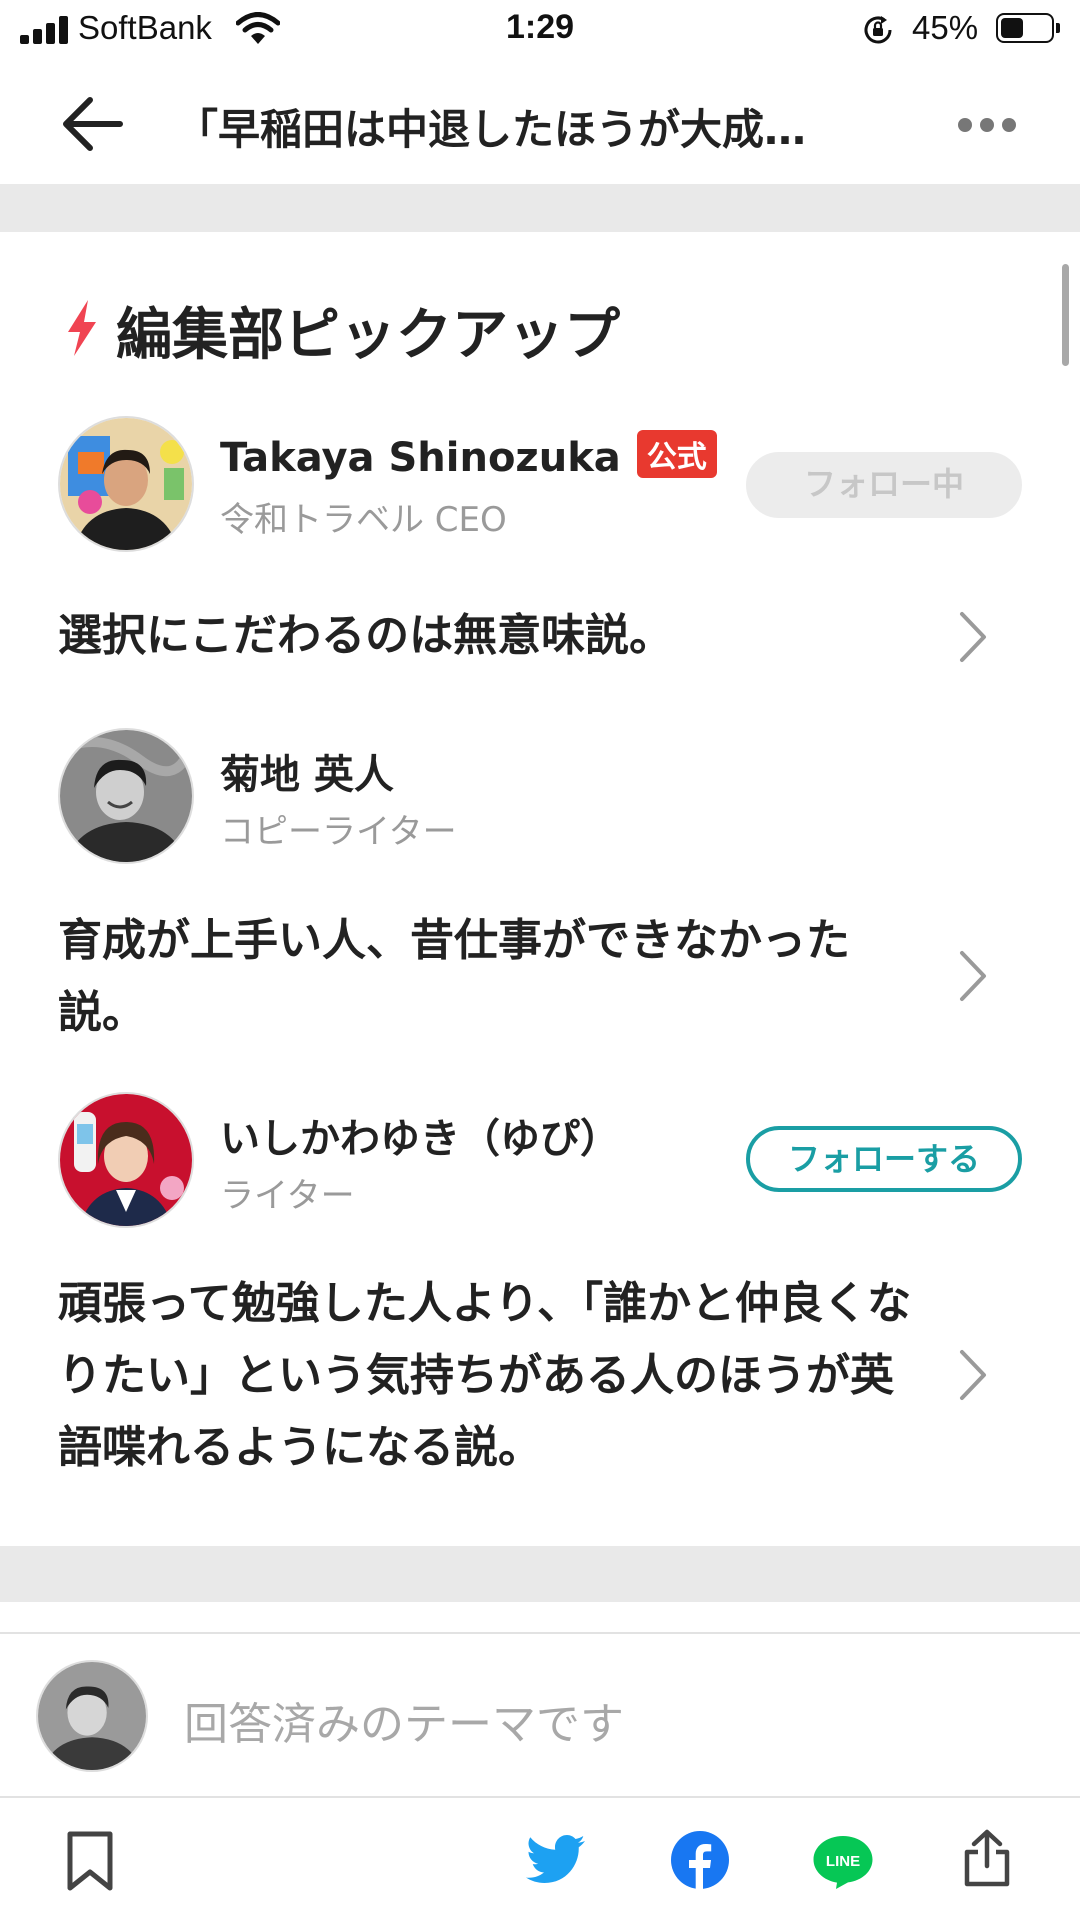  What do you see at coordinates (540, 486) in the screenshot?
I see `author-row: Takaya Shinozuka 公式 令和トラベル CEO フォロー中` at bounding box center [540, 486].